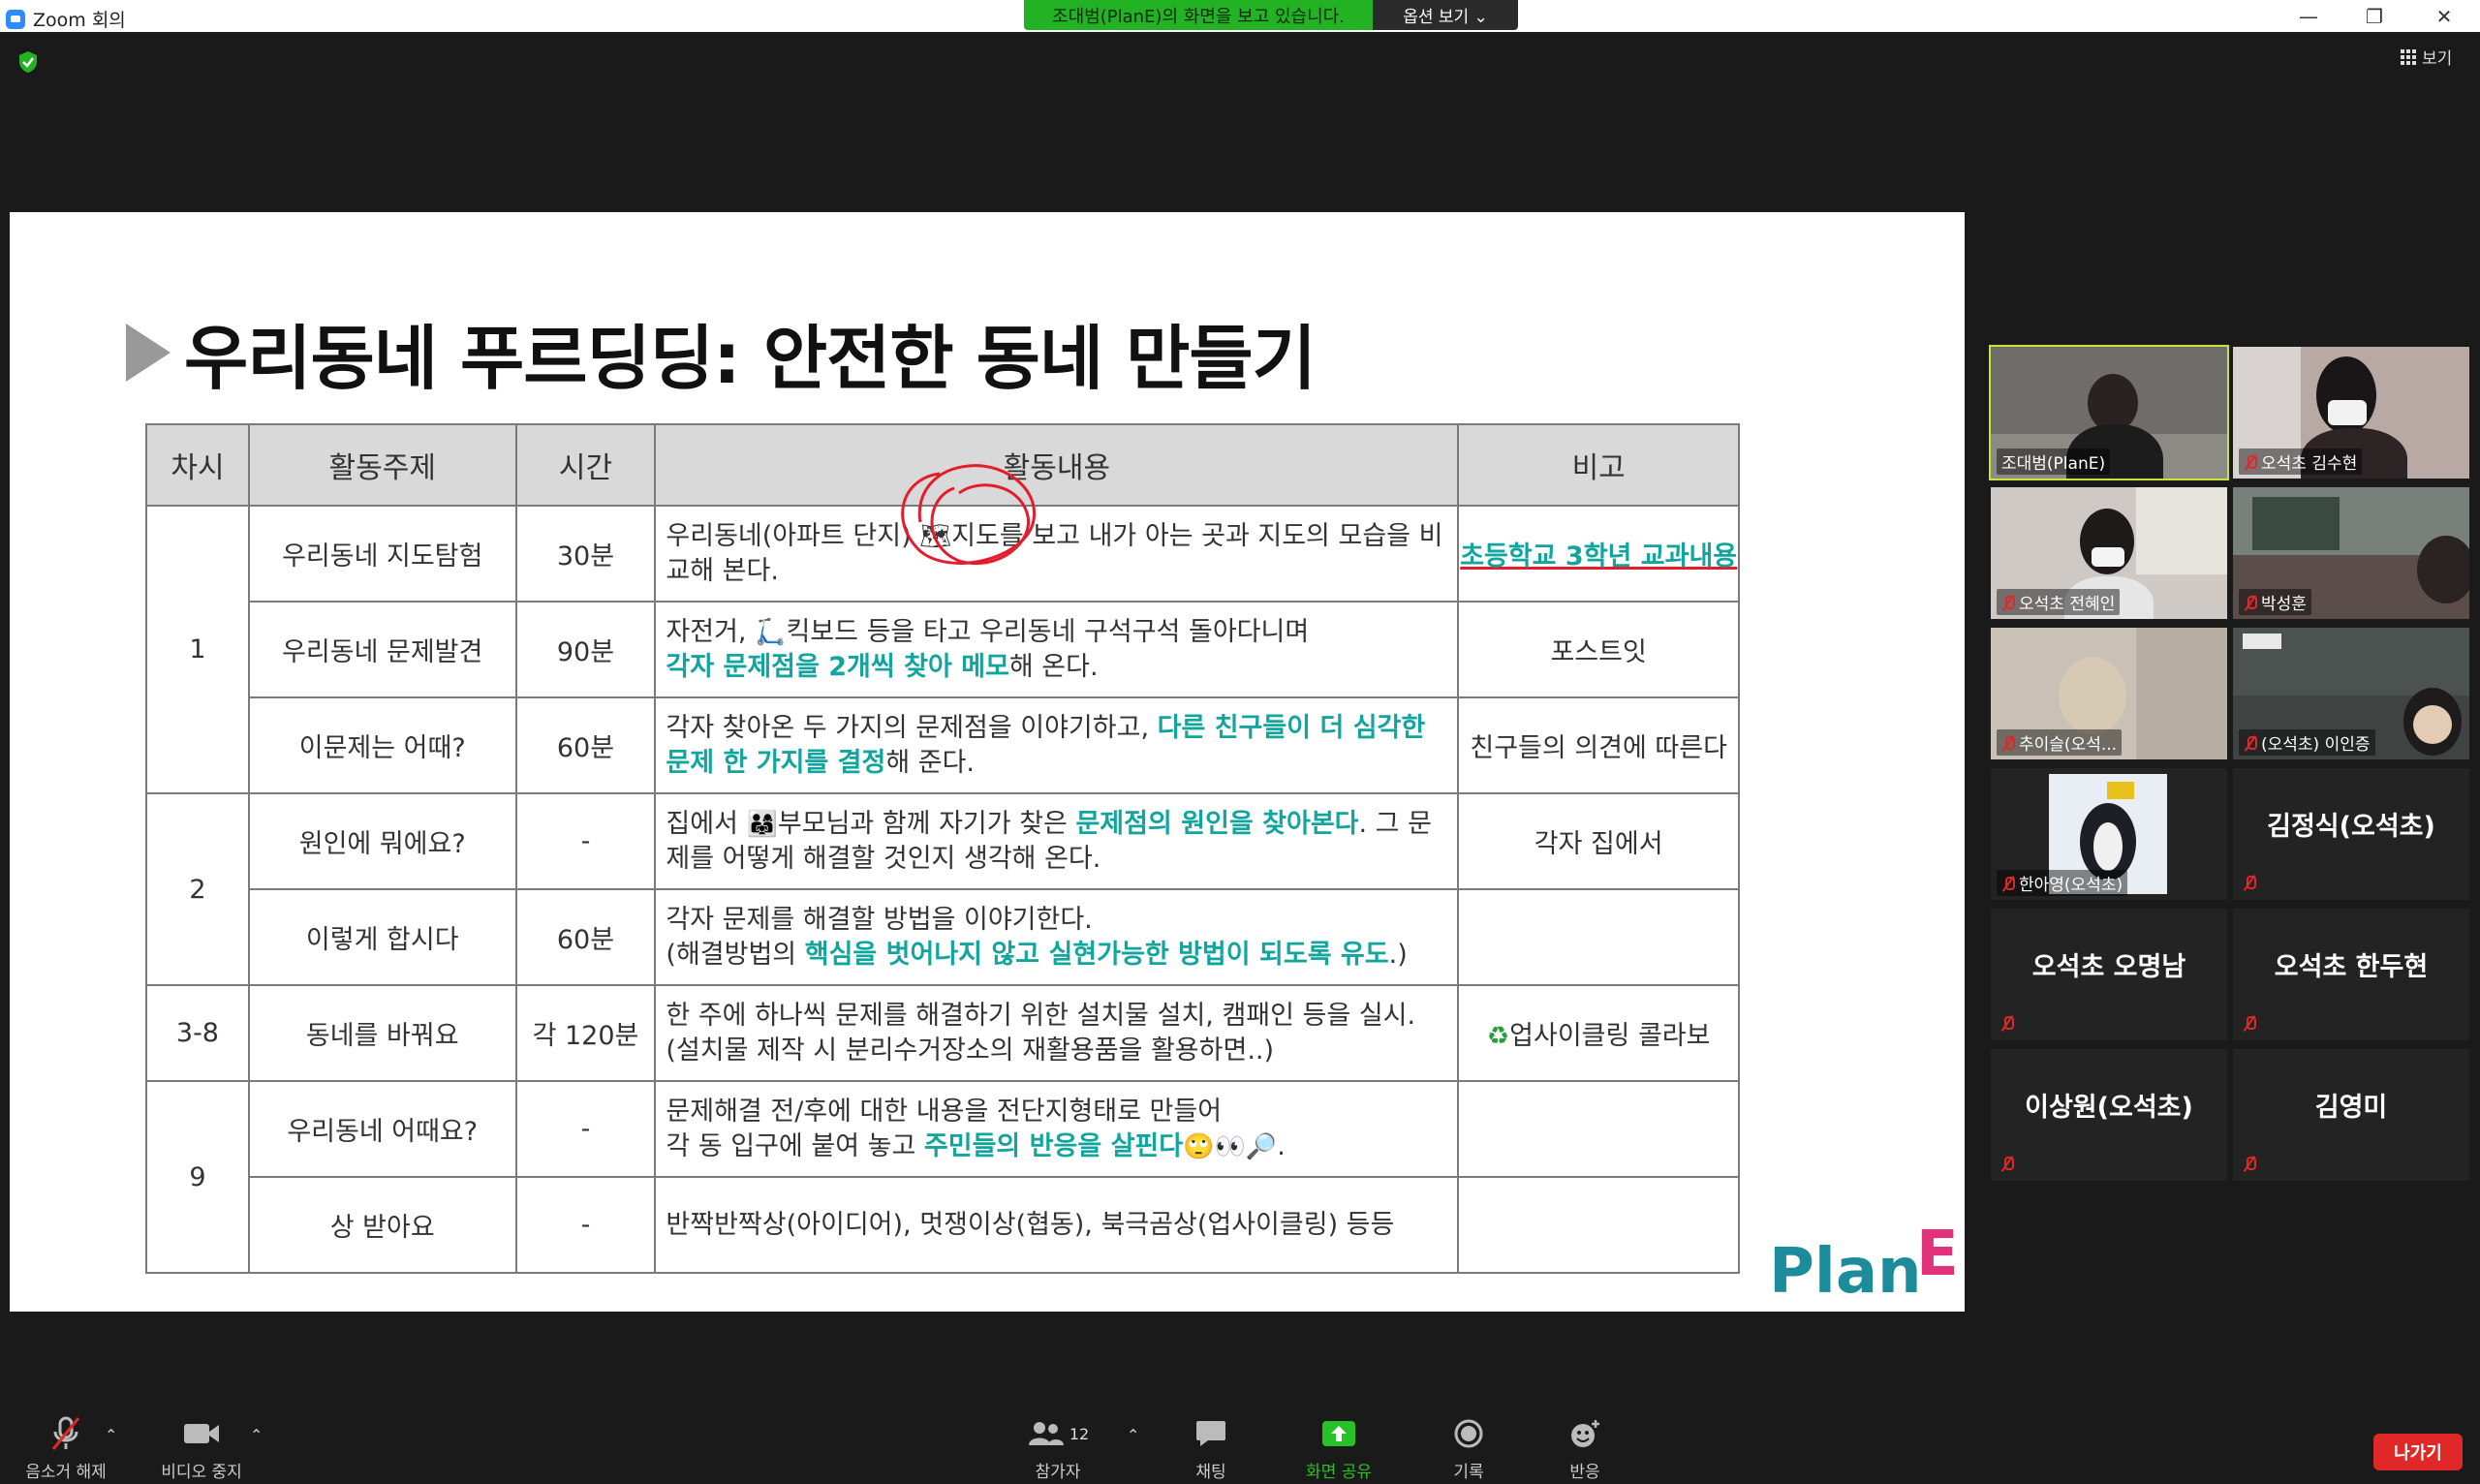 The width and height of the screenshot is (2480, 1484). What do you see at coordinates (2351, 553) in the screenshot?
I see `participant-tile: 박성훈` at bounding box center [2351, 553].